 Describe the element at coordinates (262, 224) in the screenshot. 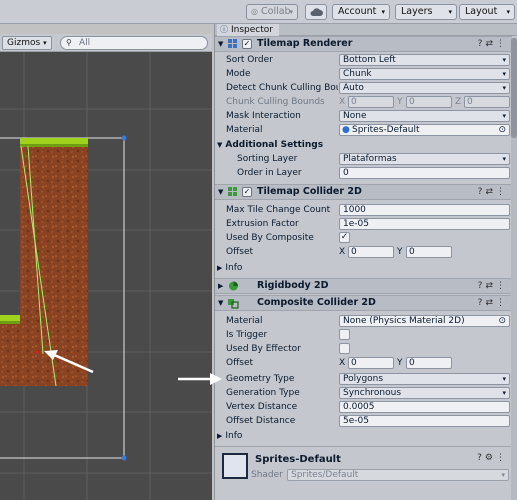

I see `extrusion-label: Extrusion Factor` at that location.